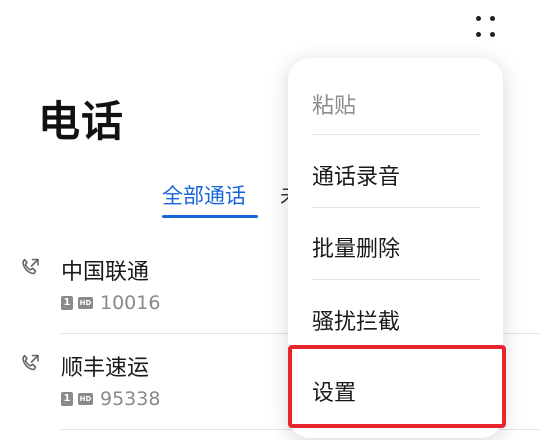 The width and height of the screenshot is (540, 440). I want to click on menu-item-call-recording: 通话录音, so click(356, 175).